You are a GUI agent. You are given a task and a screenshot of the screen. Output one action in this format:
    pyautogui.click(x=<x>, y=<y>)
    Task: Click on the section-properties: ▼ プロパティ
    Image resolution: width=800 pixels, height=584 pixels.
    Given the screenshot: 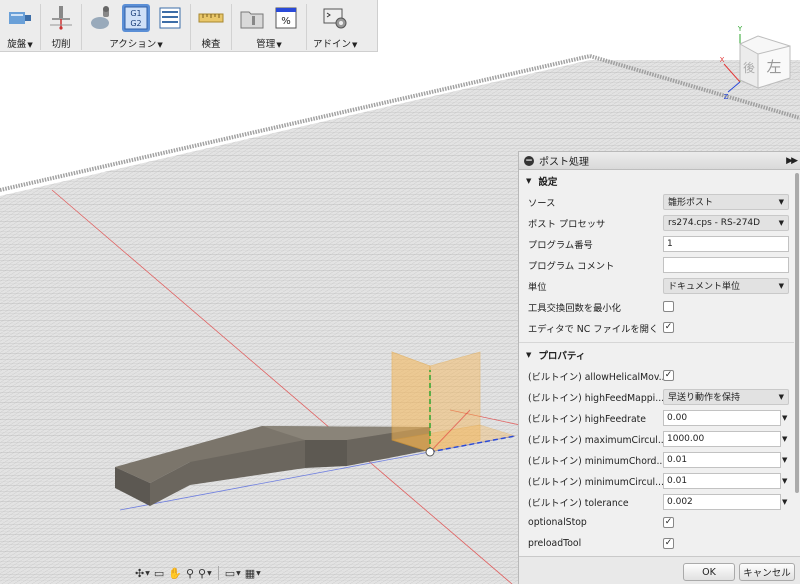 What is the action you would take?
    pyautogui.click(x=657, y=355)
    